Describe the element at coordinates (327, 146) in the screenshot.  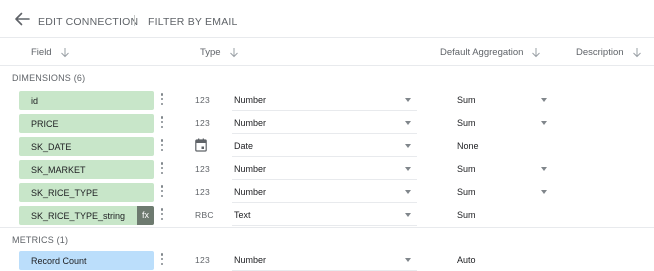
I see `table-row: SK_DATE Date None` at that location.